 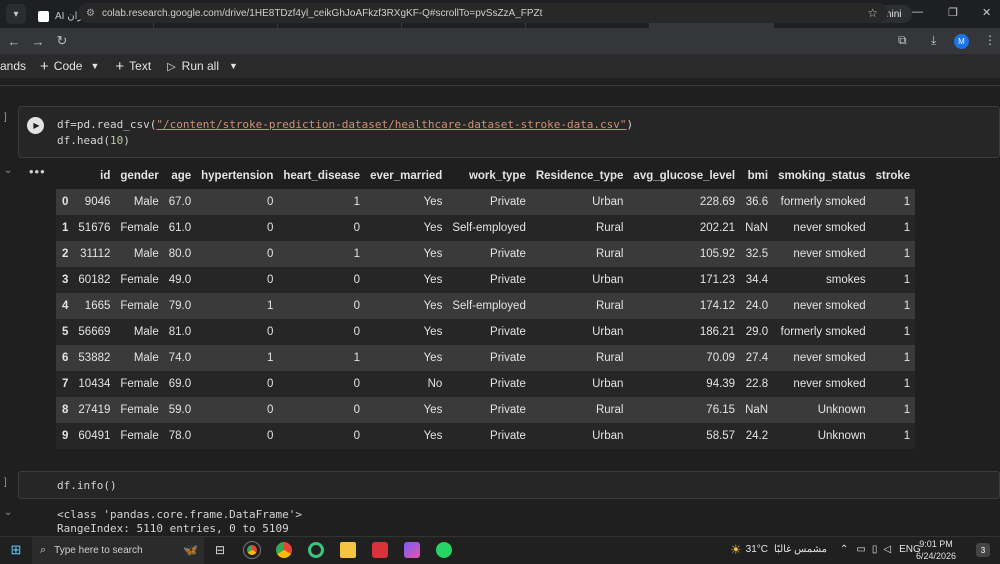 What do you see at coordinates (94, 228) in the screenshot?
I see `table-cell: 51676` at bounding box center [94, 228].